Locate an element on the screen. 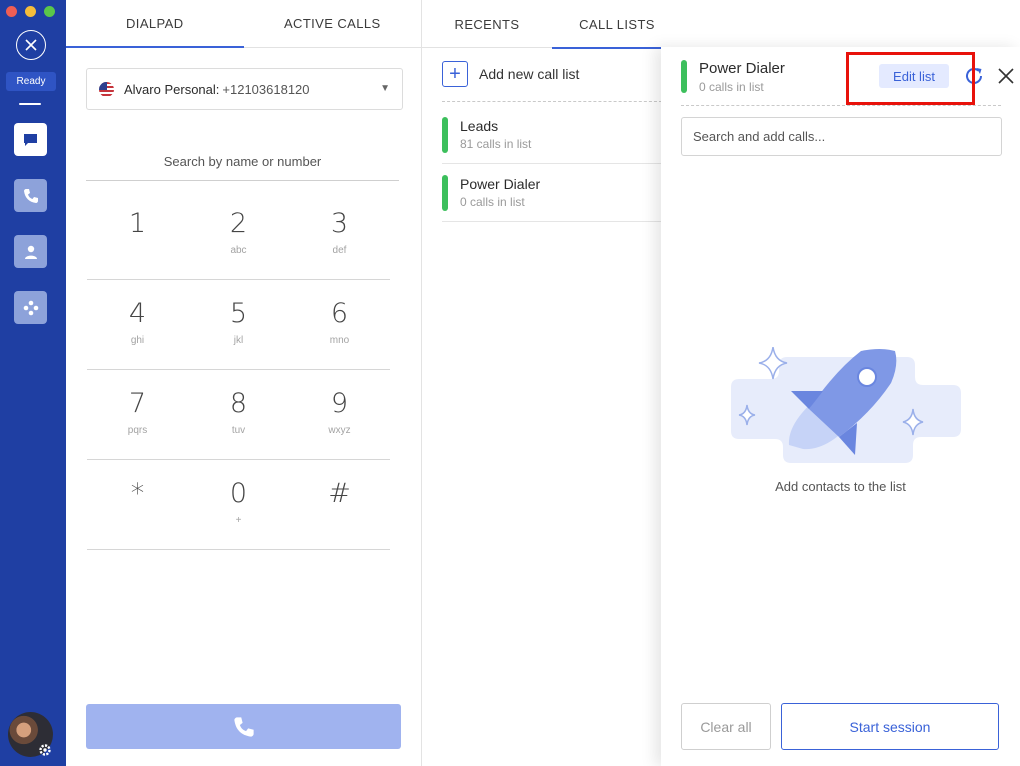  list-title: Leads is located at coordinates (479, 126).